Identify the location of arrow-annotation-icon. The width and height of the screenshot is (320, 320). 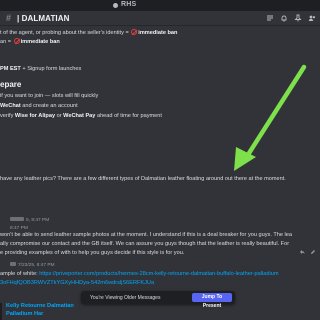
(270, 117).